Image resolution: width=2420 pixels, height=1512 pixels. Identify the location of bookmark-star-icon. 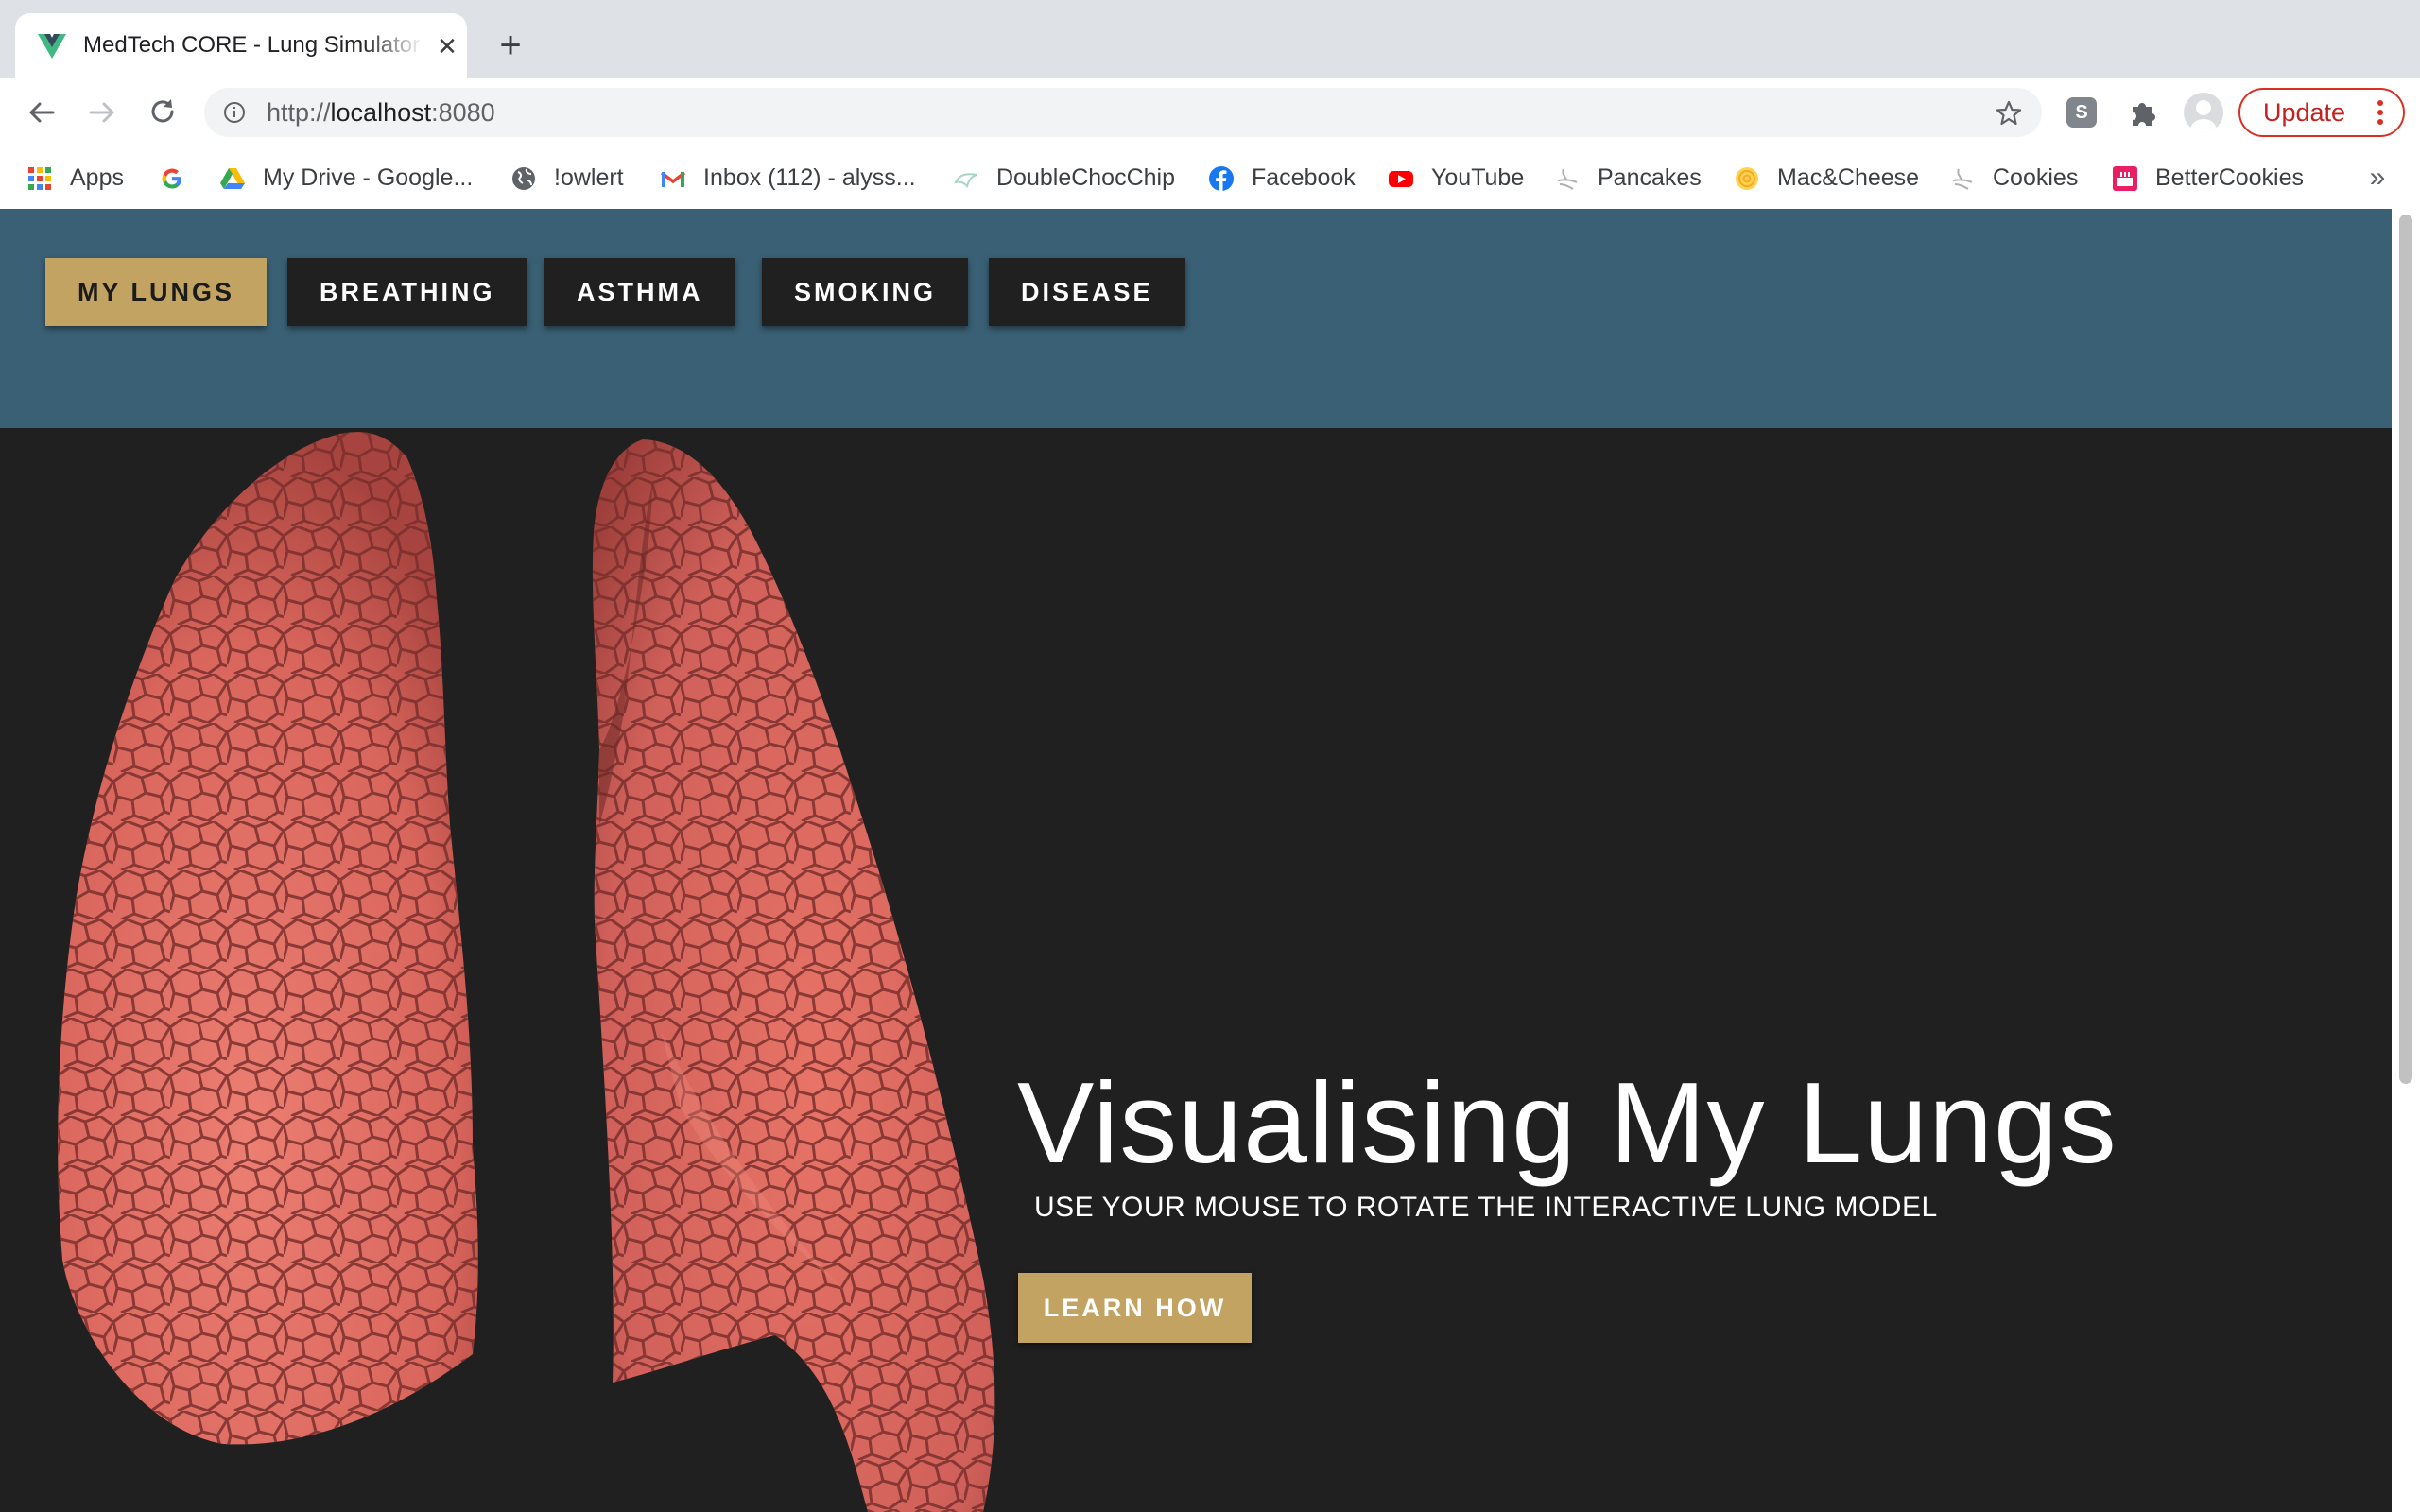
(2009, 113).